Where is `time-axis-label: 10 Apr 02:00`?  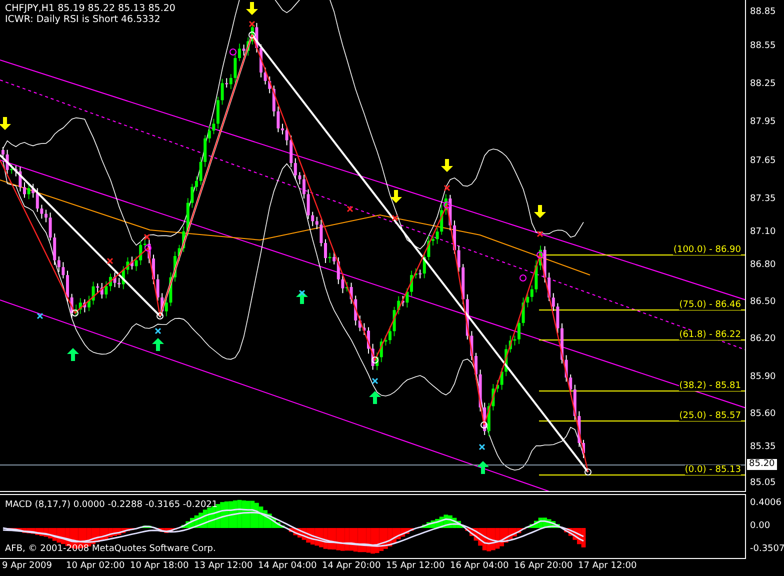
time-axis-label: 10 Apr 02:00 is located at coordinates (96, 566).